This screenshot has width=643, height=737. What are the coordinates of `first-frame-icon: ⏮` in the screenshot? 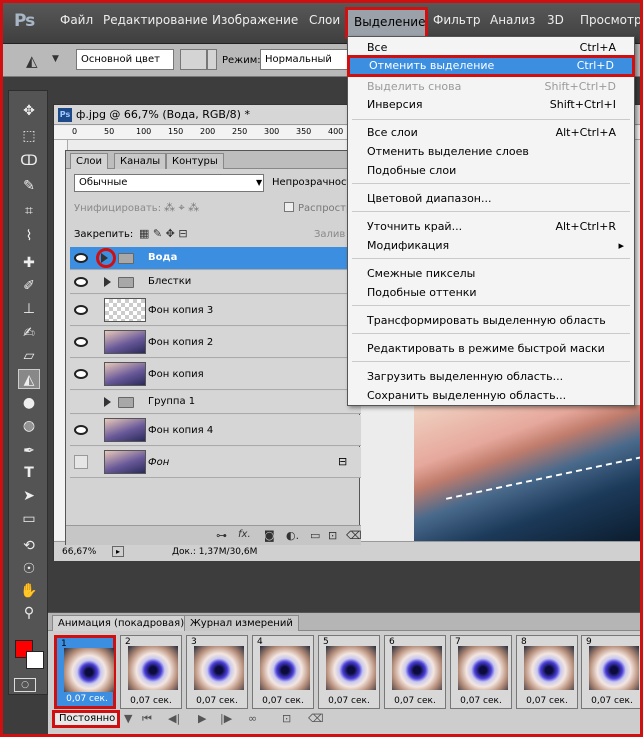 It's located at (147, 719).